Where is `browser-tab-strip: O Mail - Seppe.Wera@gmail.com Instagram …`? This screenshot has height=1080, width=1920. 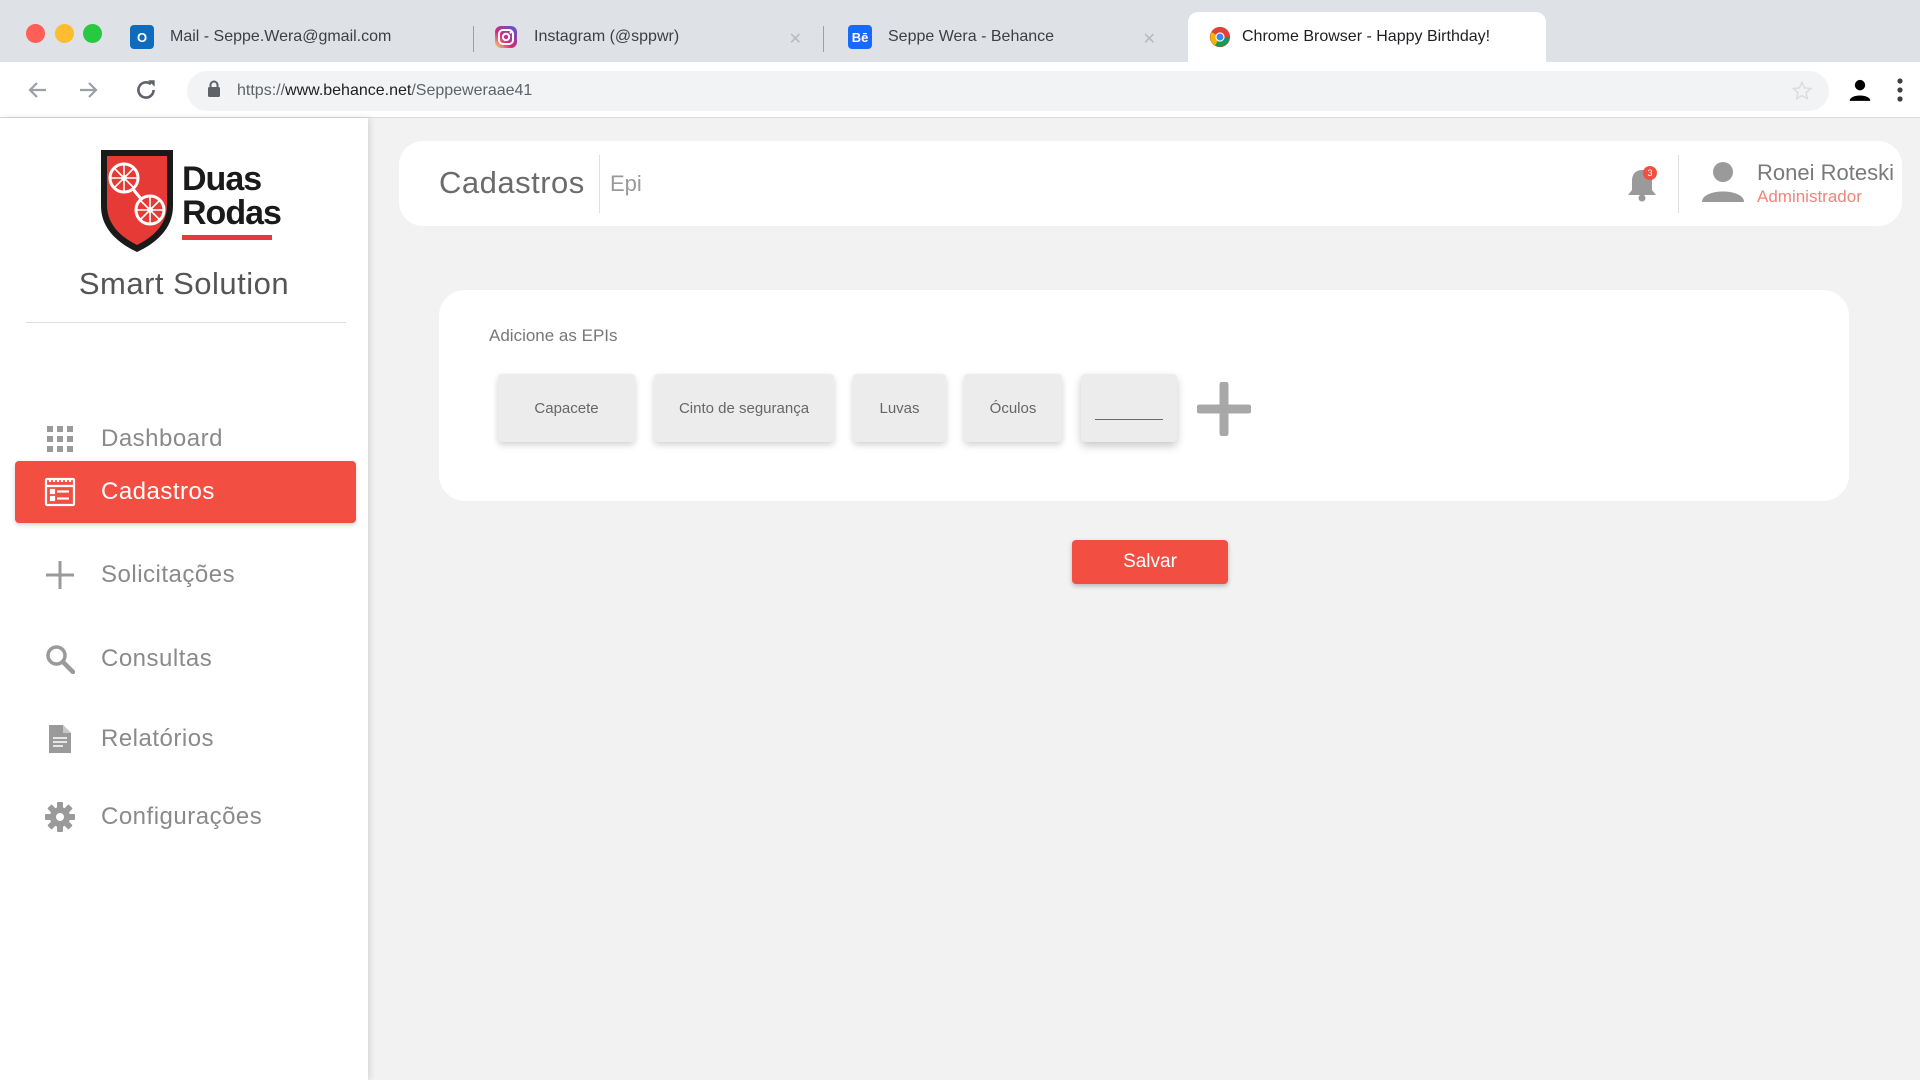 browser-tab-strip: O Mail - Seppe.Wera@gmail.com Instagram … is located at coordinates (960, 31).